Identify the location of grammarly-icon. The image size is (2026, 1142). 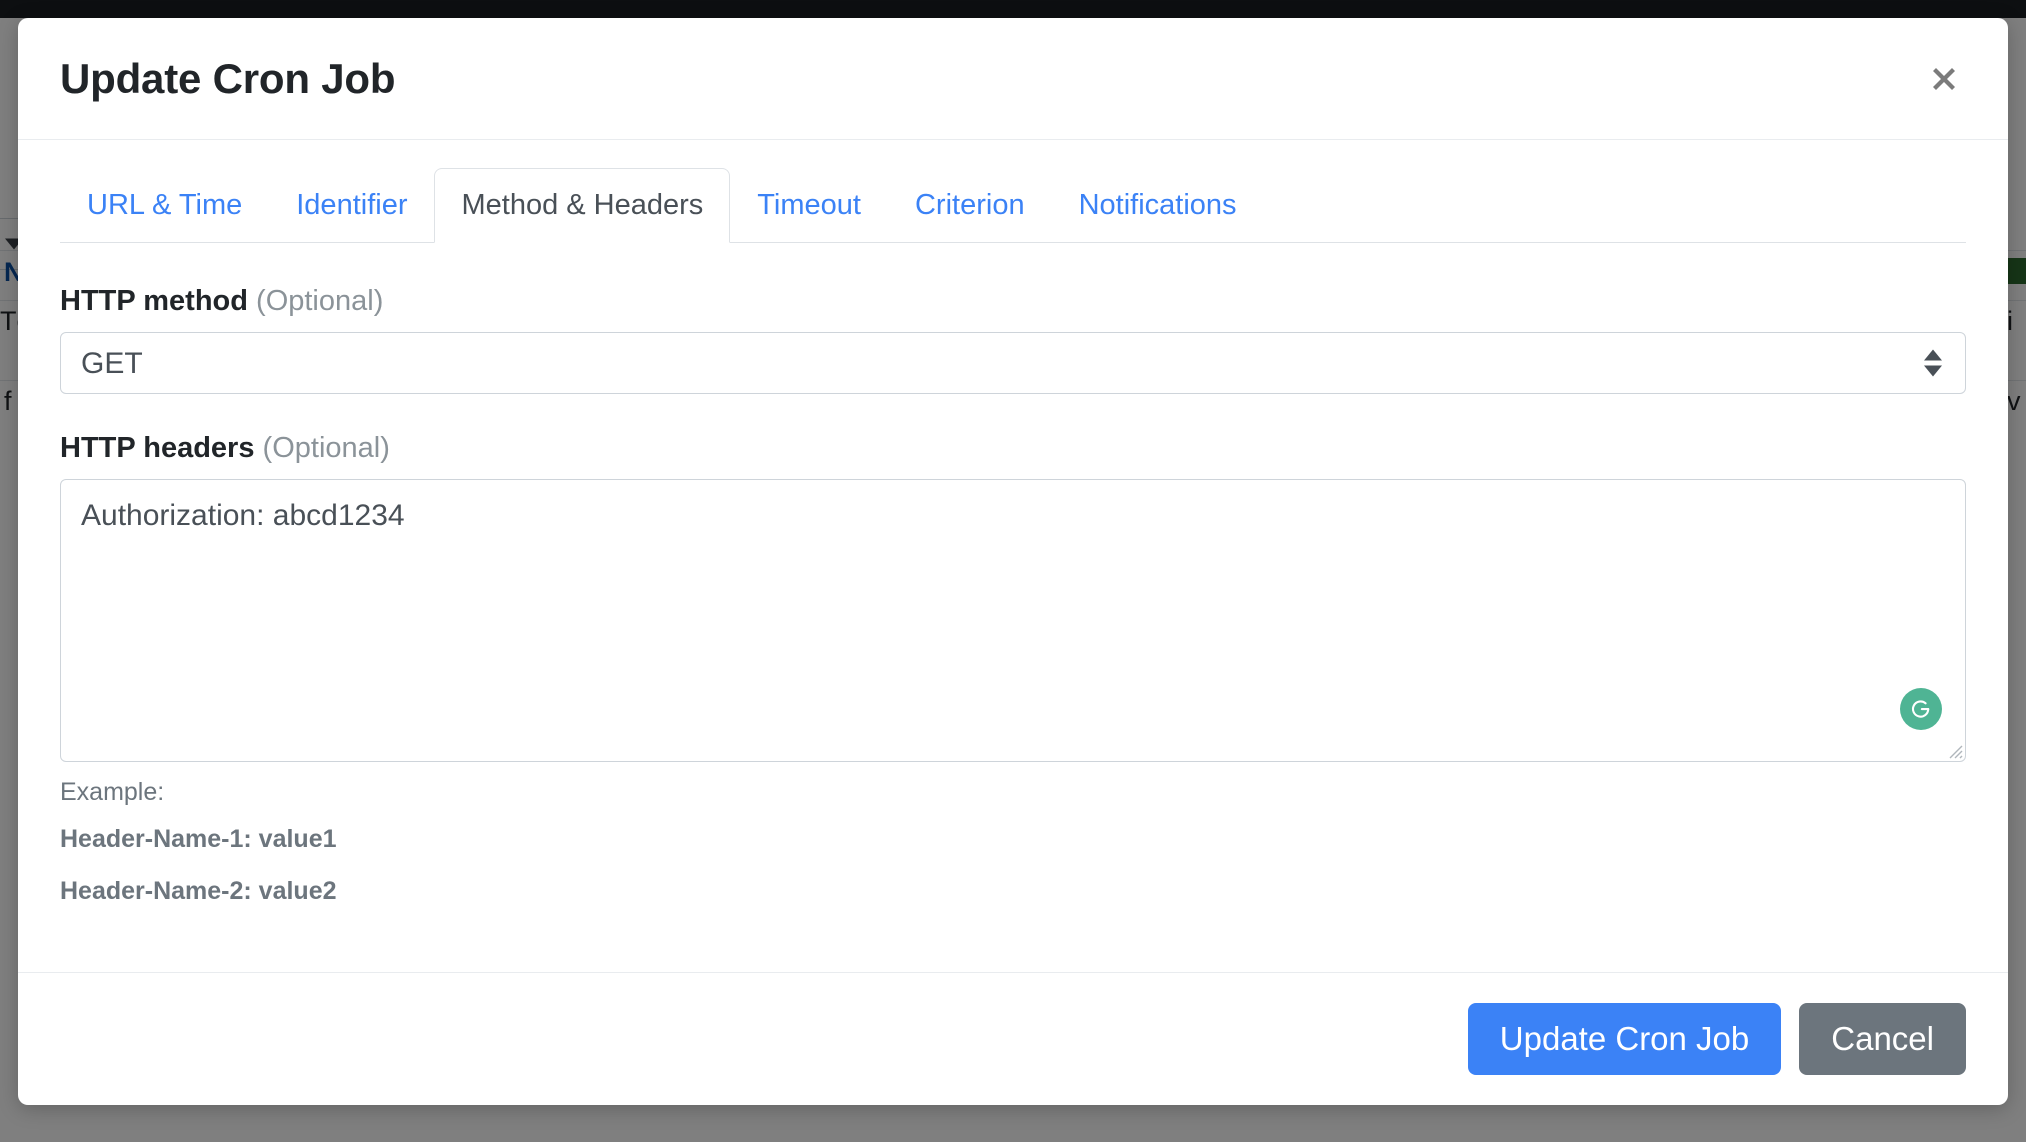
(1921, 709).